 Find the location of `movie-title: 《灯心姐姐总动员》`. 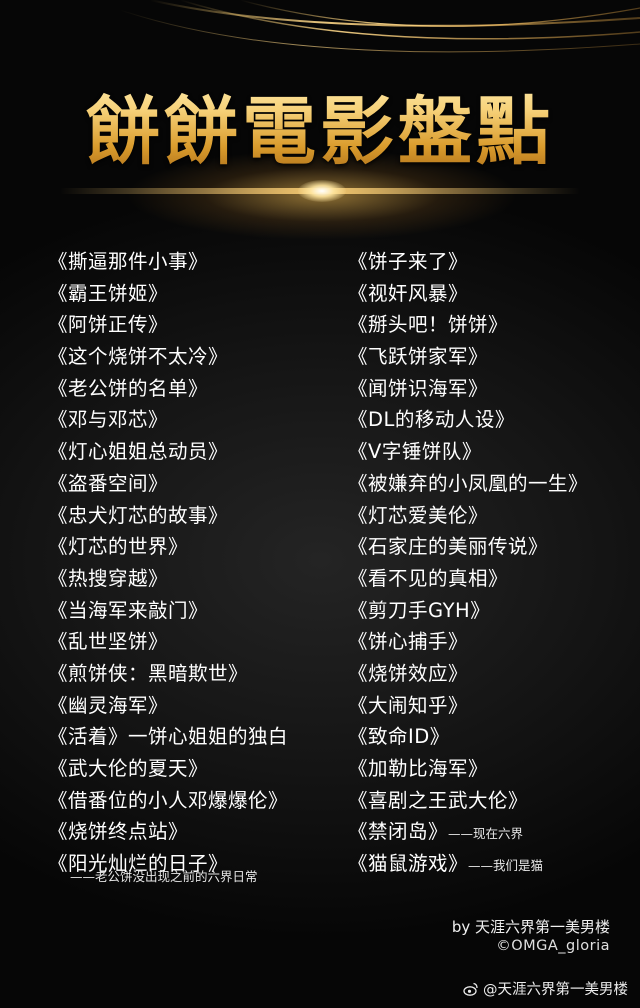

movie-title: 《灯心姐姐总动员》 is located at coordinates (138, 452).